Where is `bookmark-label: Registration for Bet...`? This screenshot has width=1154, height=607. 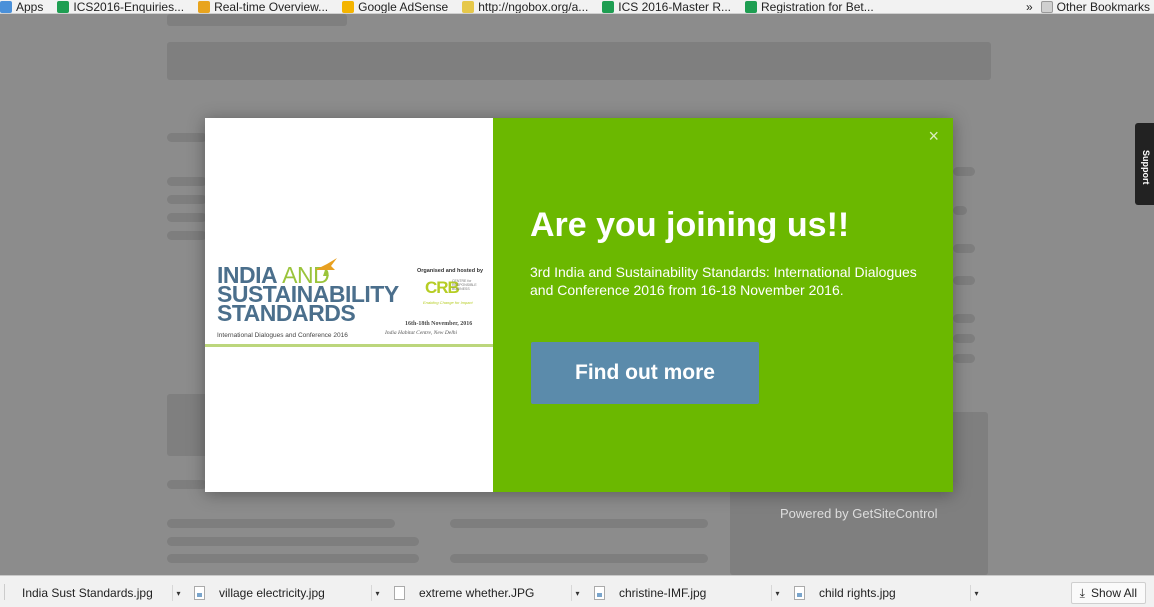 bookmark-label: Registration for Bet... is located at coordinates (817, 7).